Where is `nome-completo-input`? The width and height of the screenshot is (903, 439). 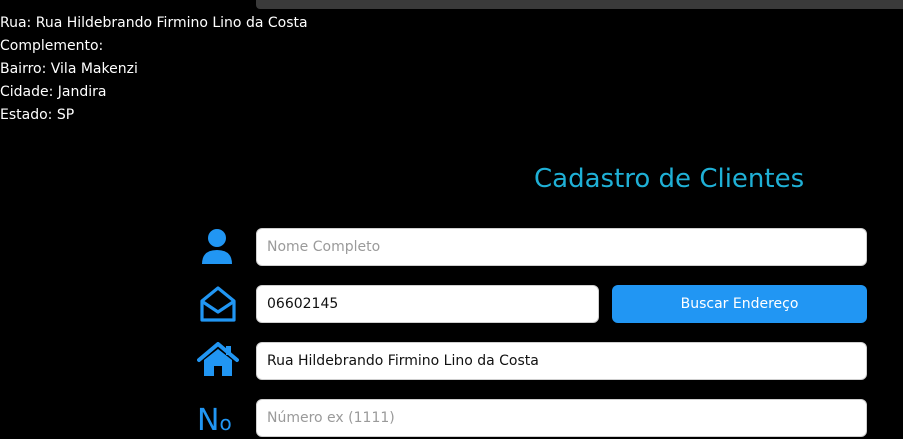
nome-completo-input is located at coordinates (561, 247).